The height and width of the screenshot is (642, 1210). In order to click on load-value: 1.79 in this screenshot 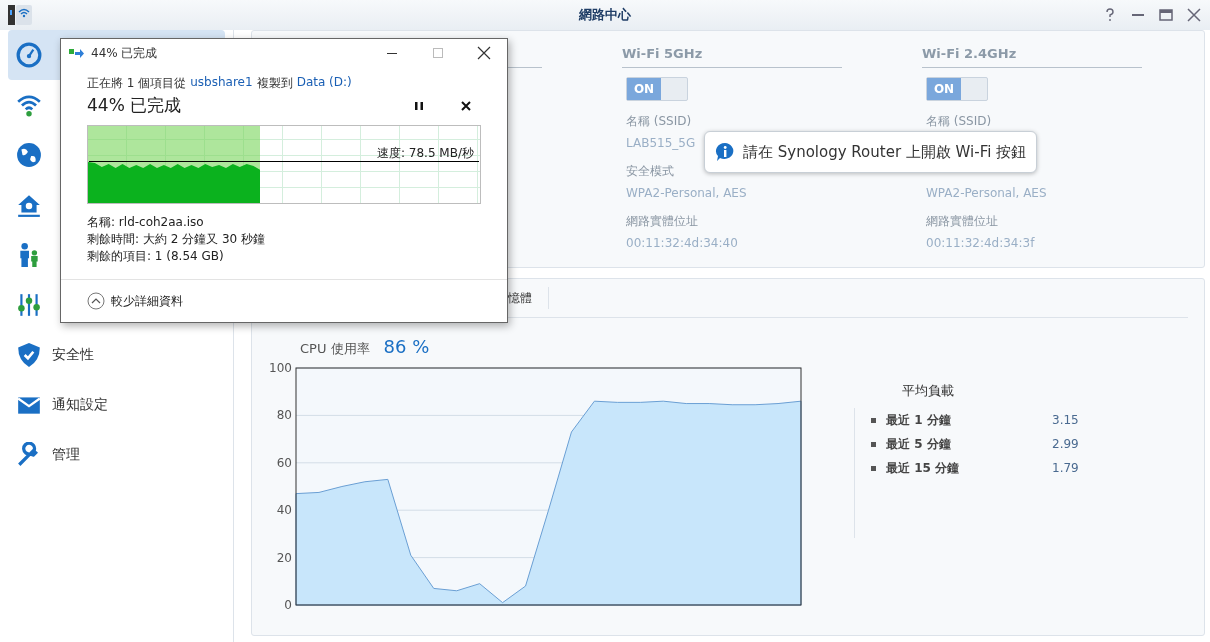, I will do `click(1065, 468)`.